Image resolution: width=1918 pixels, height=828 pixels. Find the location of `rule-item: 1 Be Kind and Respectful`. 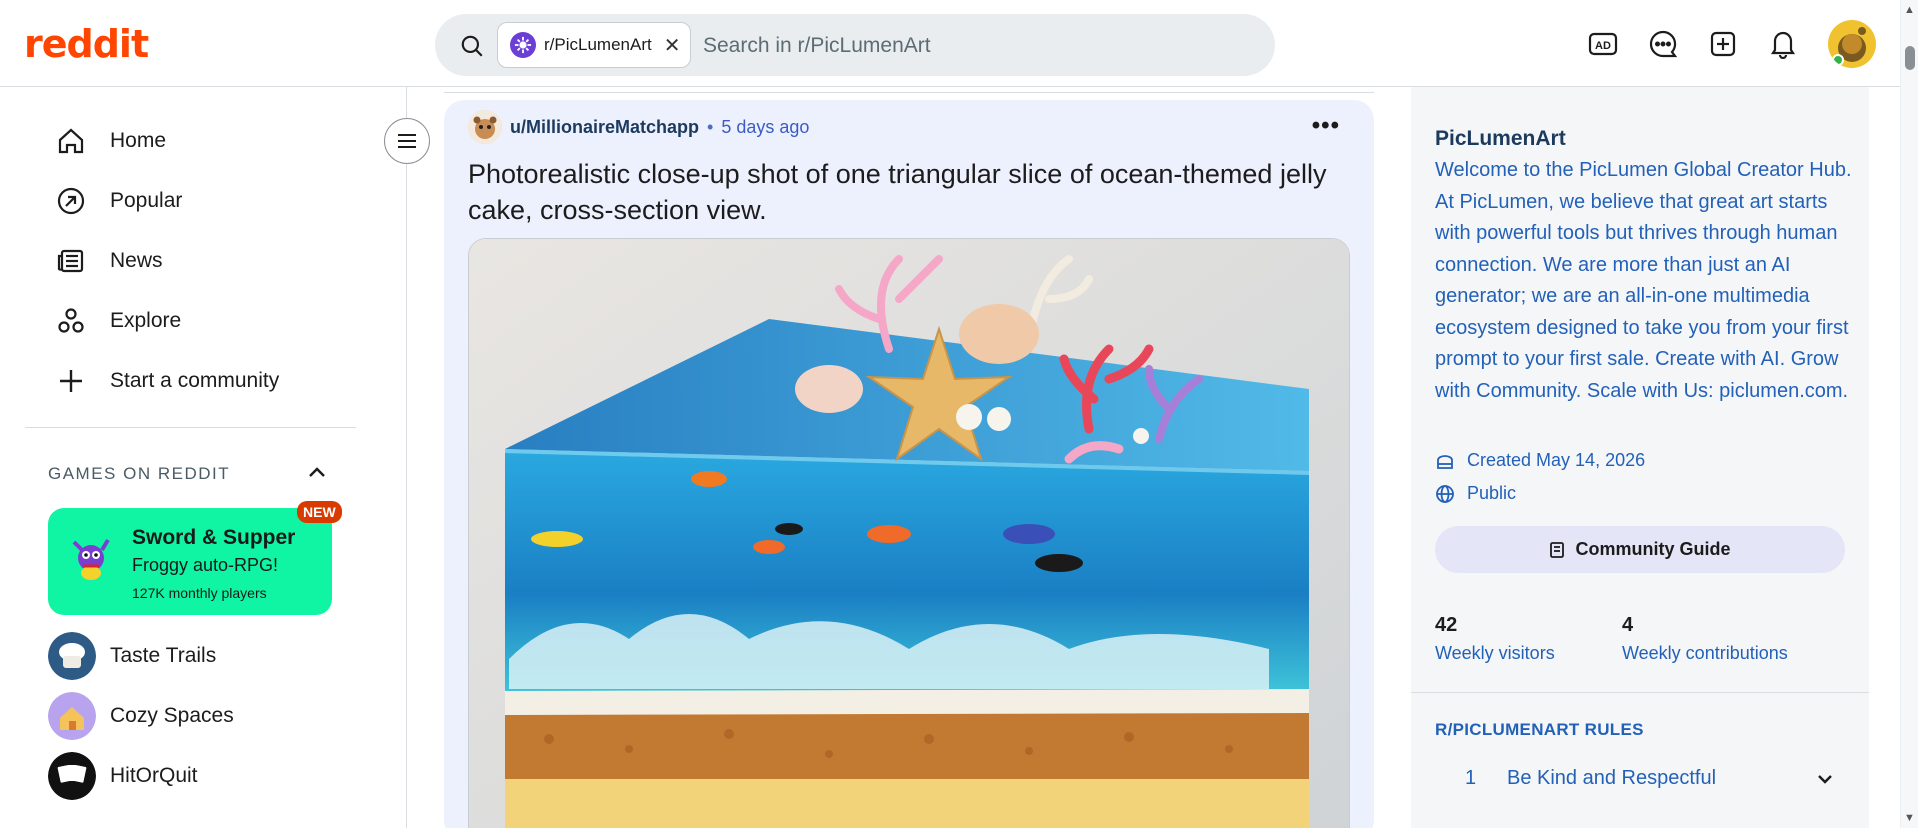

rule-item: 1 Be Kind and Respectful is located at coordinates (1650, 778).